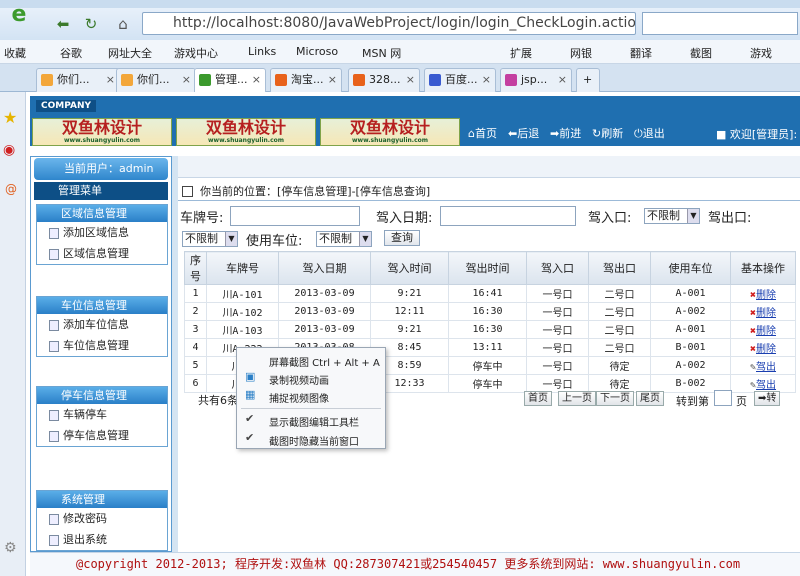 This screenshot has width=800, height=576. What do you see at coordinates (690, 311) in the screenshot?
I see `cell: A-002` at bounding box center [690, 311].